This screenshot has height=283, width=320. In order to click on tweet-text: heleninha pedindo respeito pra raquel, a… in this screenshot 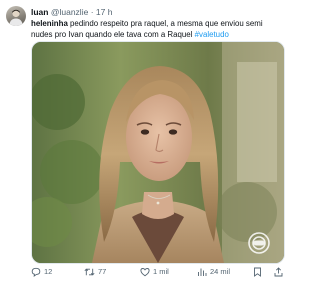, I will do `click(157, 29)`.